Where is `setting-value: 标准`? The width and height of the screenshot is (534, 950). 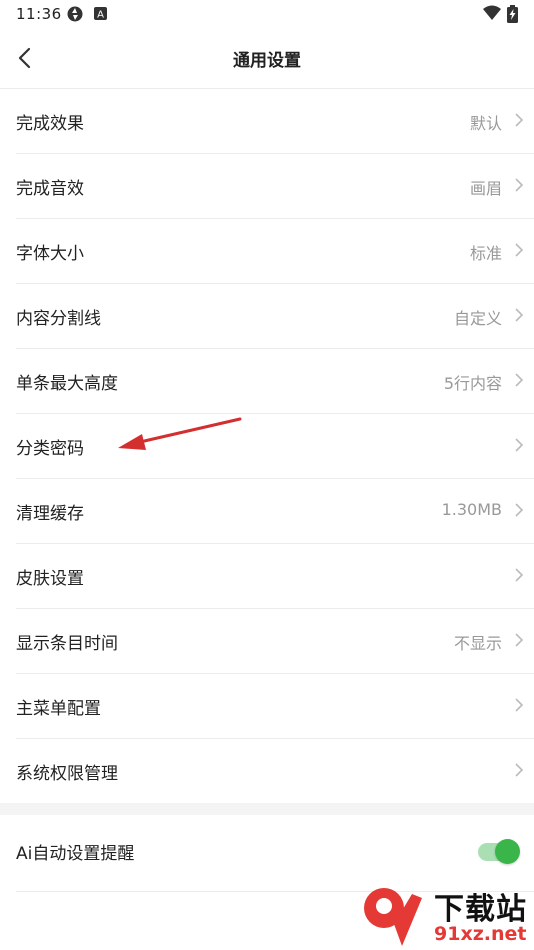 setting-value: 标准 is located at coordinates (485, 253).